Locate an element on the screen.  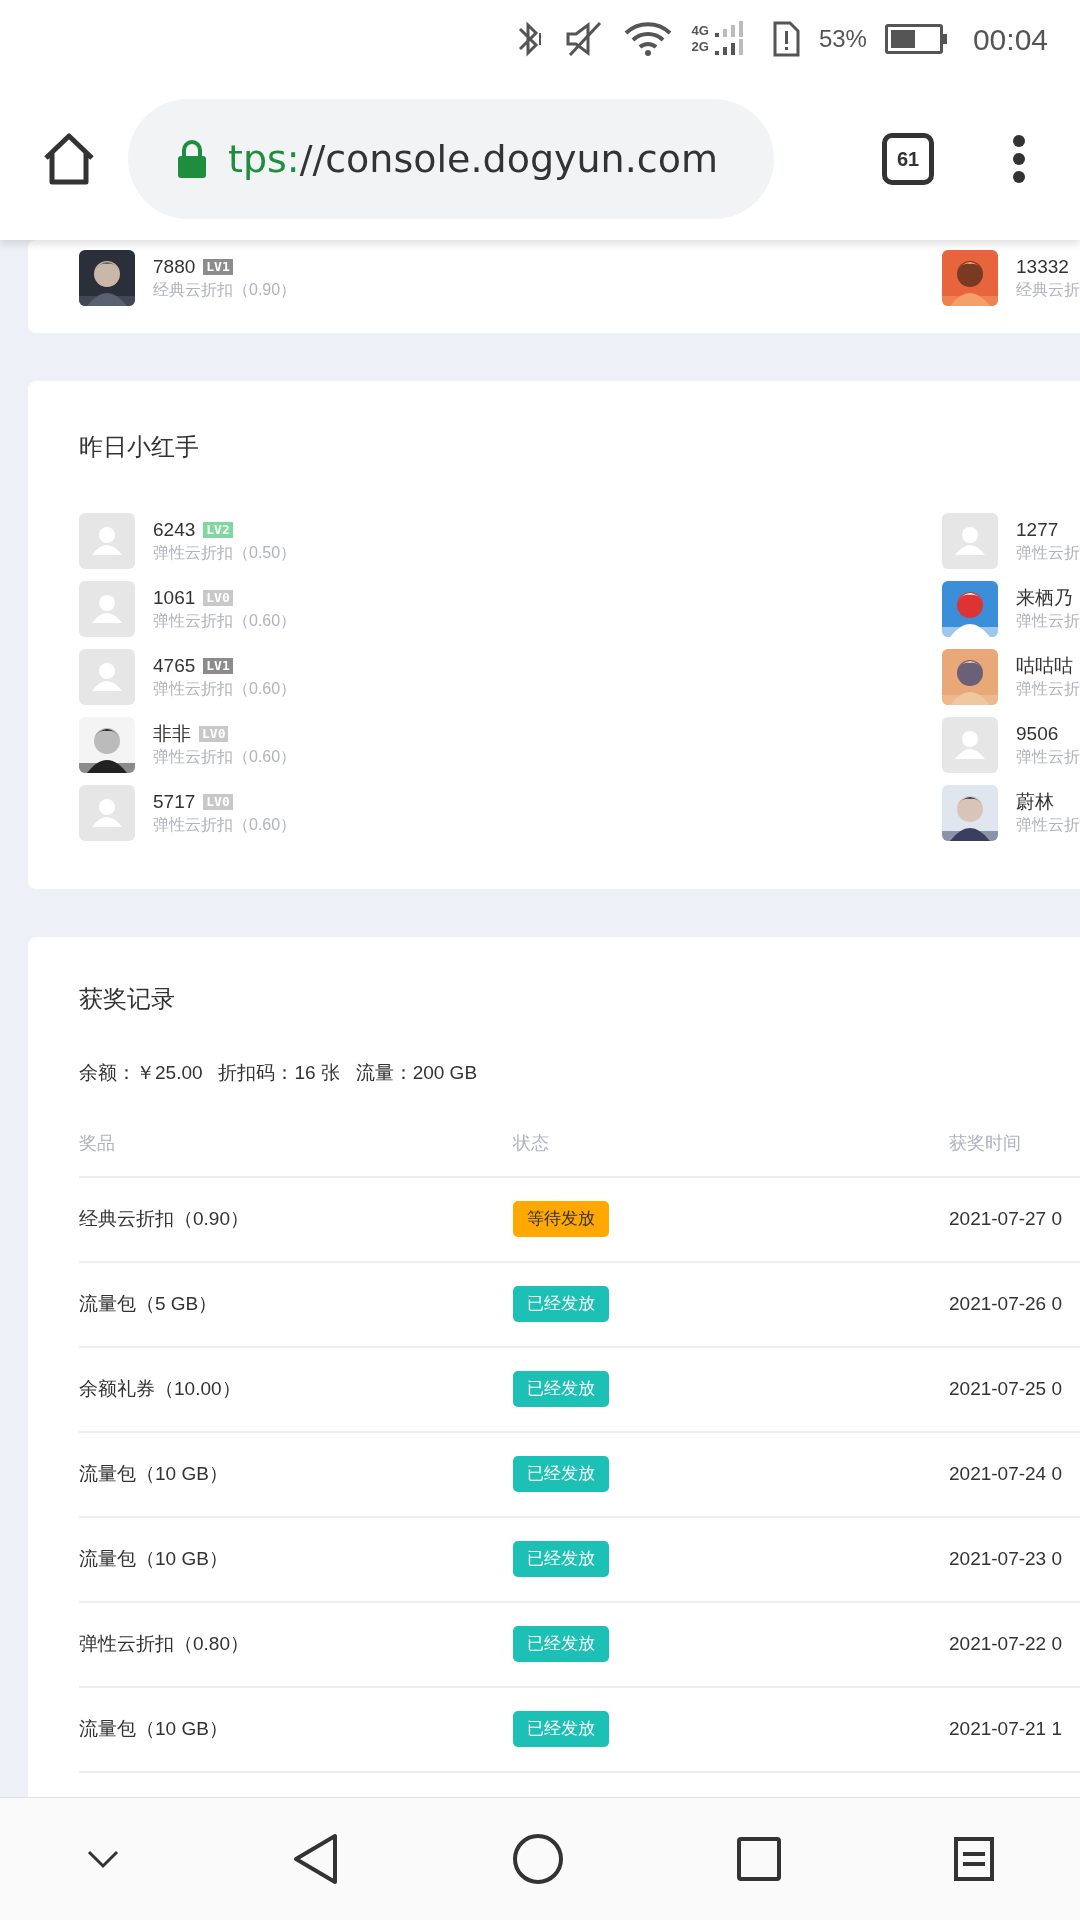
table-cell: 2021-07-26 0 is located at coordinates (1006, 1303).